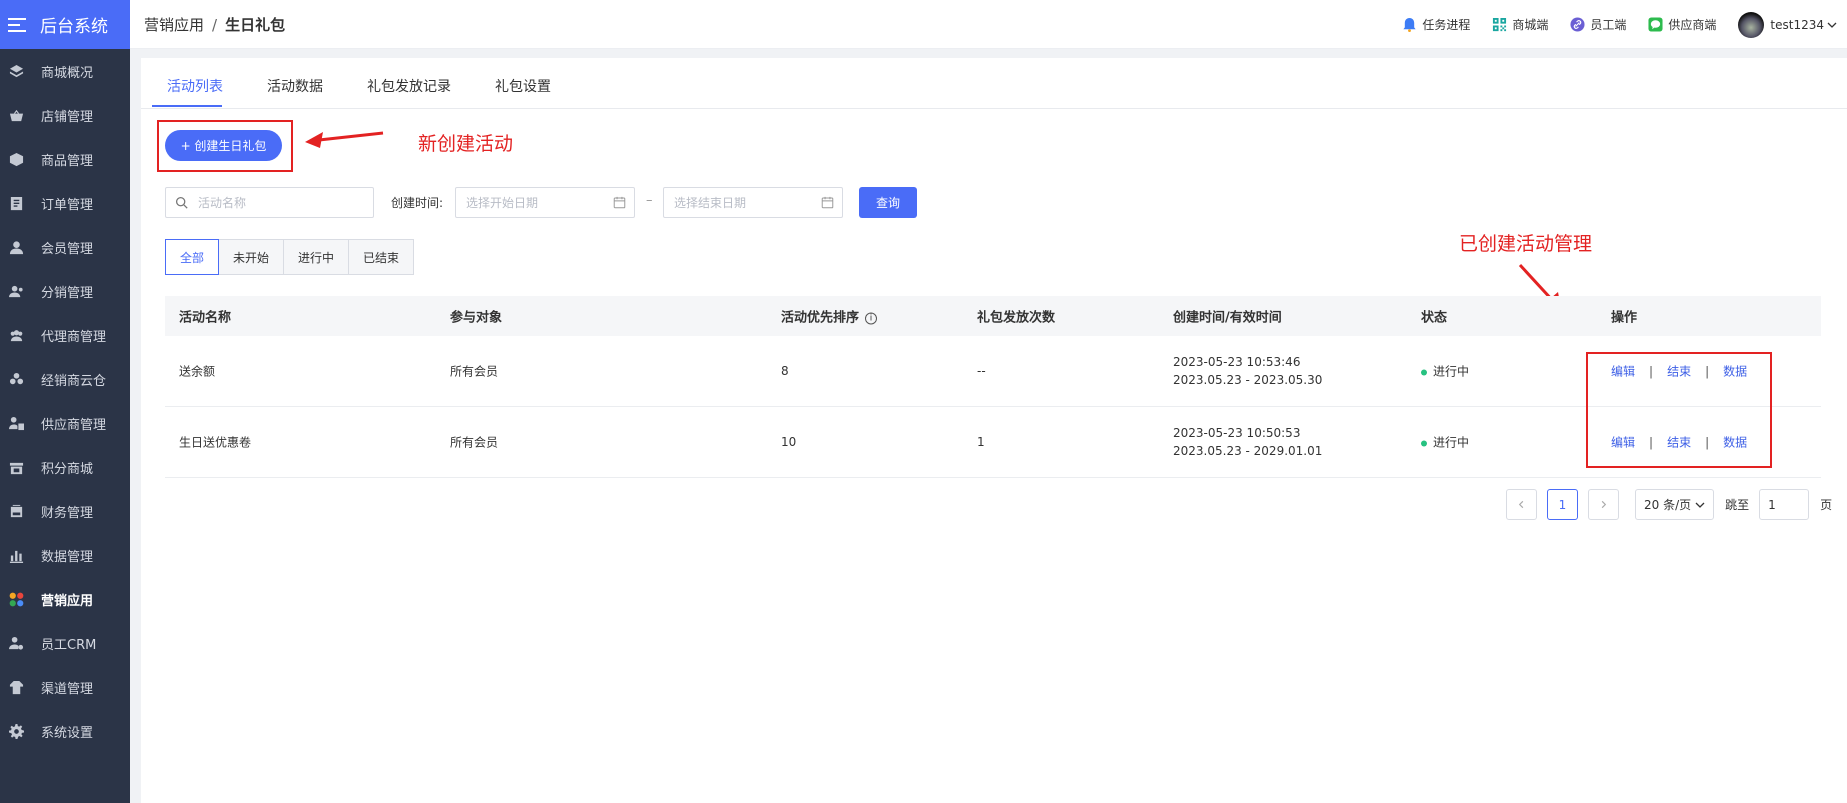  I want to click on sidebar-item-label: 会员管理, so click(67, 249).